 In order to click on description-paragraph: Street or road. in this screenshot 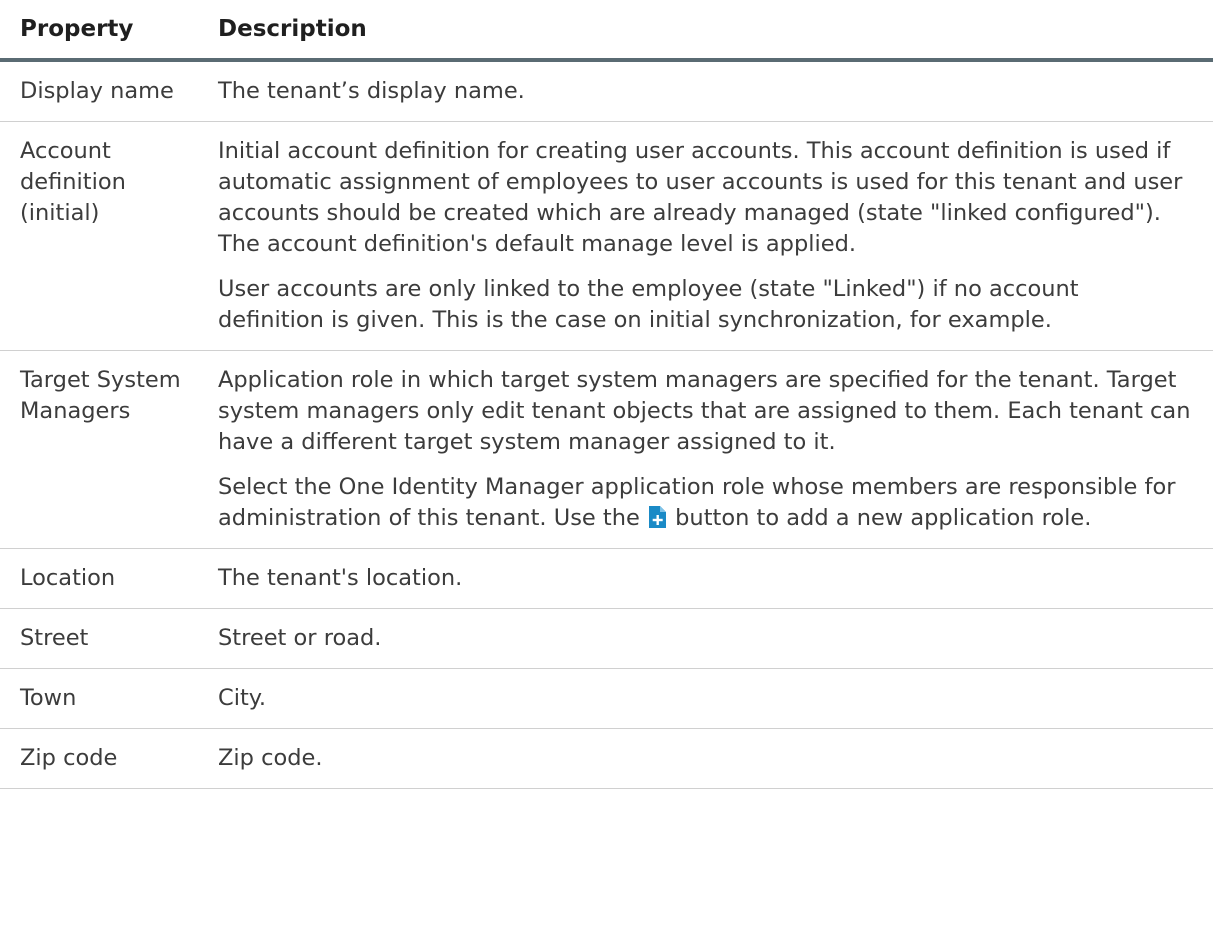, I will do `click(300, 638)`.